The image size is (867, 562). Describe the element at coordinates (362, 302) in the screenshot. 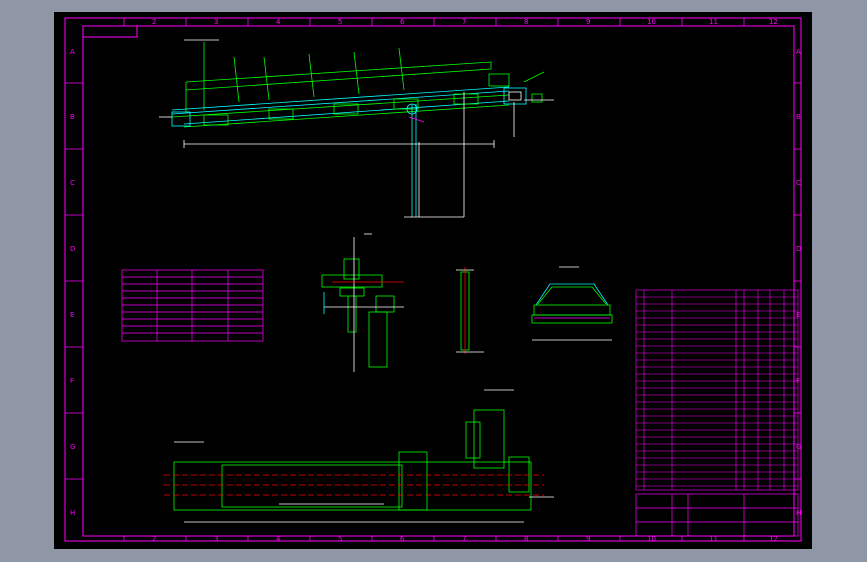

I see `drive-assembly-detail` at that location.